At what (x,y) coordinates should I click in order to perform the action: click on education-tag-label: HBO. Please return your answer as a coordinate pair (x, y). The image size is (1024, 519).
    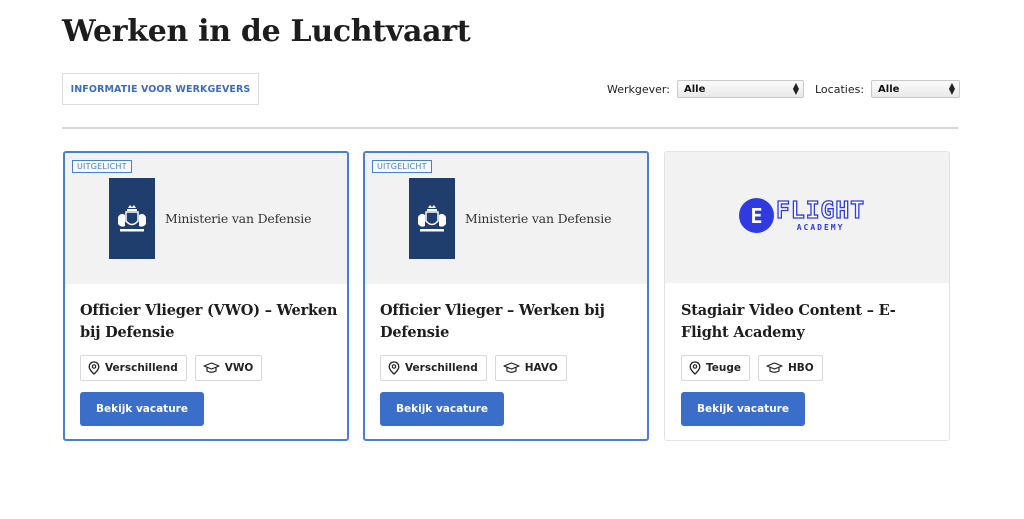
    Looking at the image, I should click on (801, 368).